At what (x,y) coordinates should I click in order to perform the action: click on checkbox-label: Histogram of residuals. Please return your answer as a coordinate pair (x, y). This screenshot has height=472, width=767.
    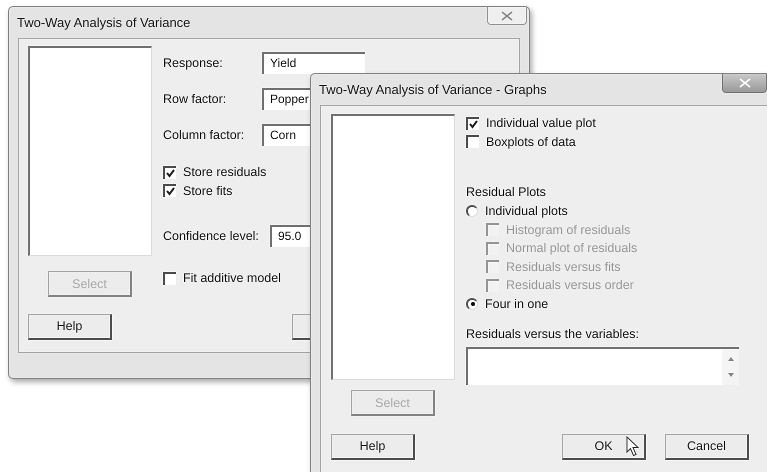
    Looking at the image, I should click on (568, 229).